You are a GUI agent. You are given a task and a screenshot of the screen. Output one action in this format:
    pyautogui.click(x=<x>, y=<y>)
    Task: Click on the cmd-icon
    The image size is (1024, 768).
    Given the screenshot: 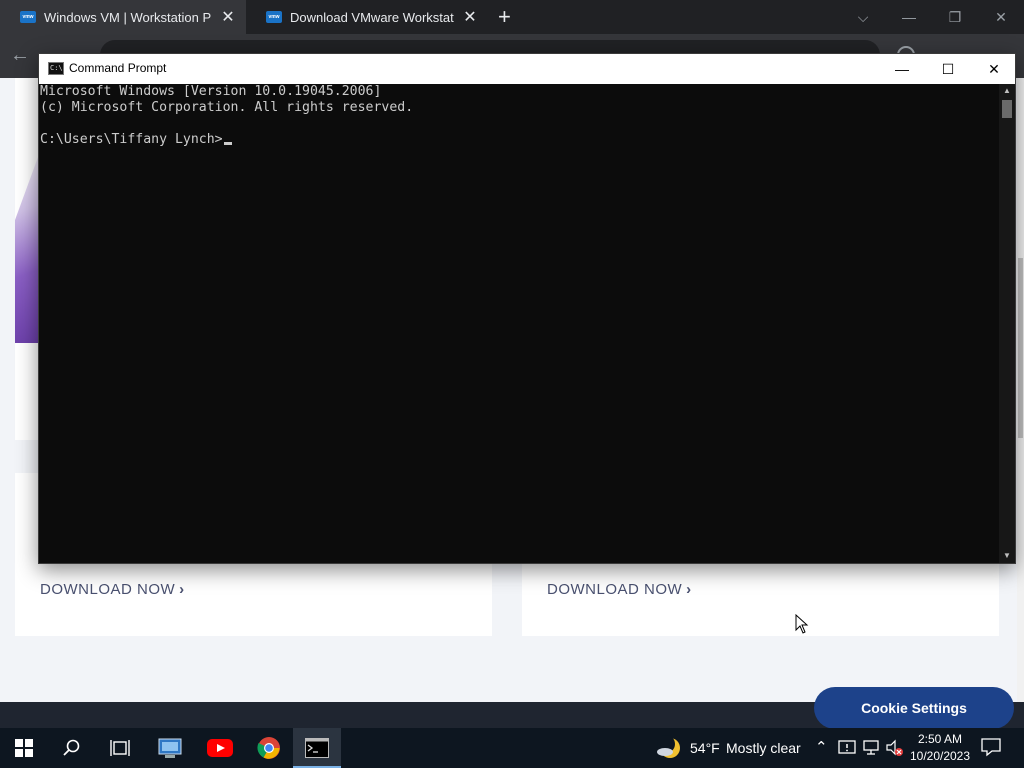 What is the action you would take?
    pyautogui.click(x=317, y=748)
    